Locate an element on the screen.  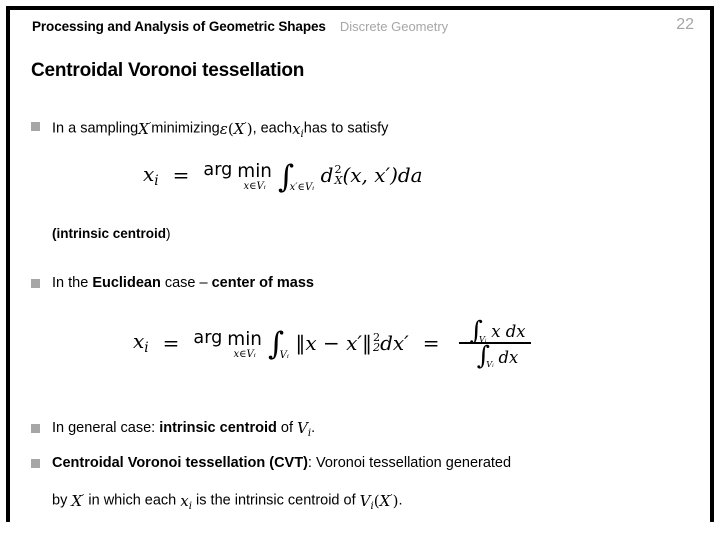
eq2-den-body: dx is located at coordinates (508, 357).